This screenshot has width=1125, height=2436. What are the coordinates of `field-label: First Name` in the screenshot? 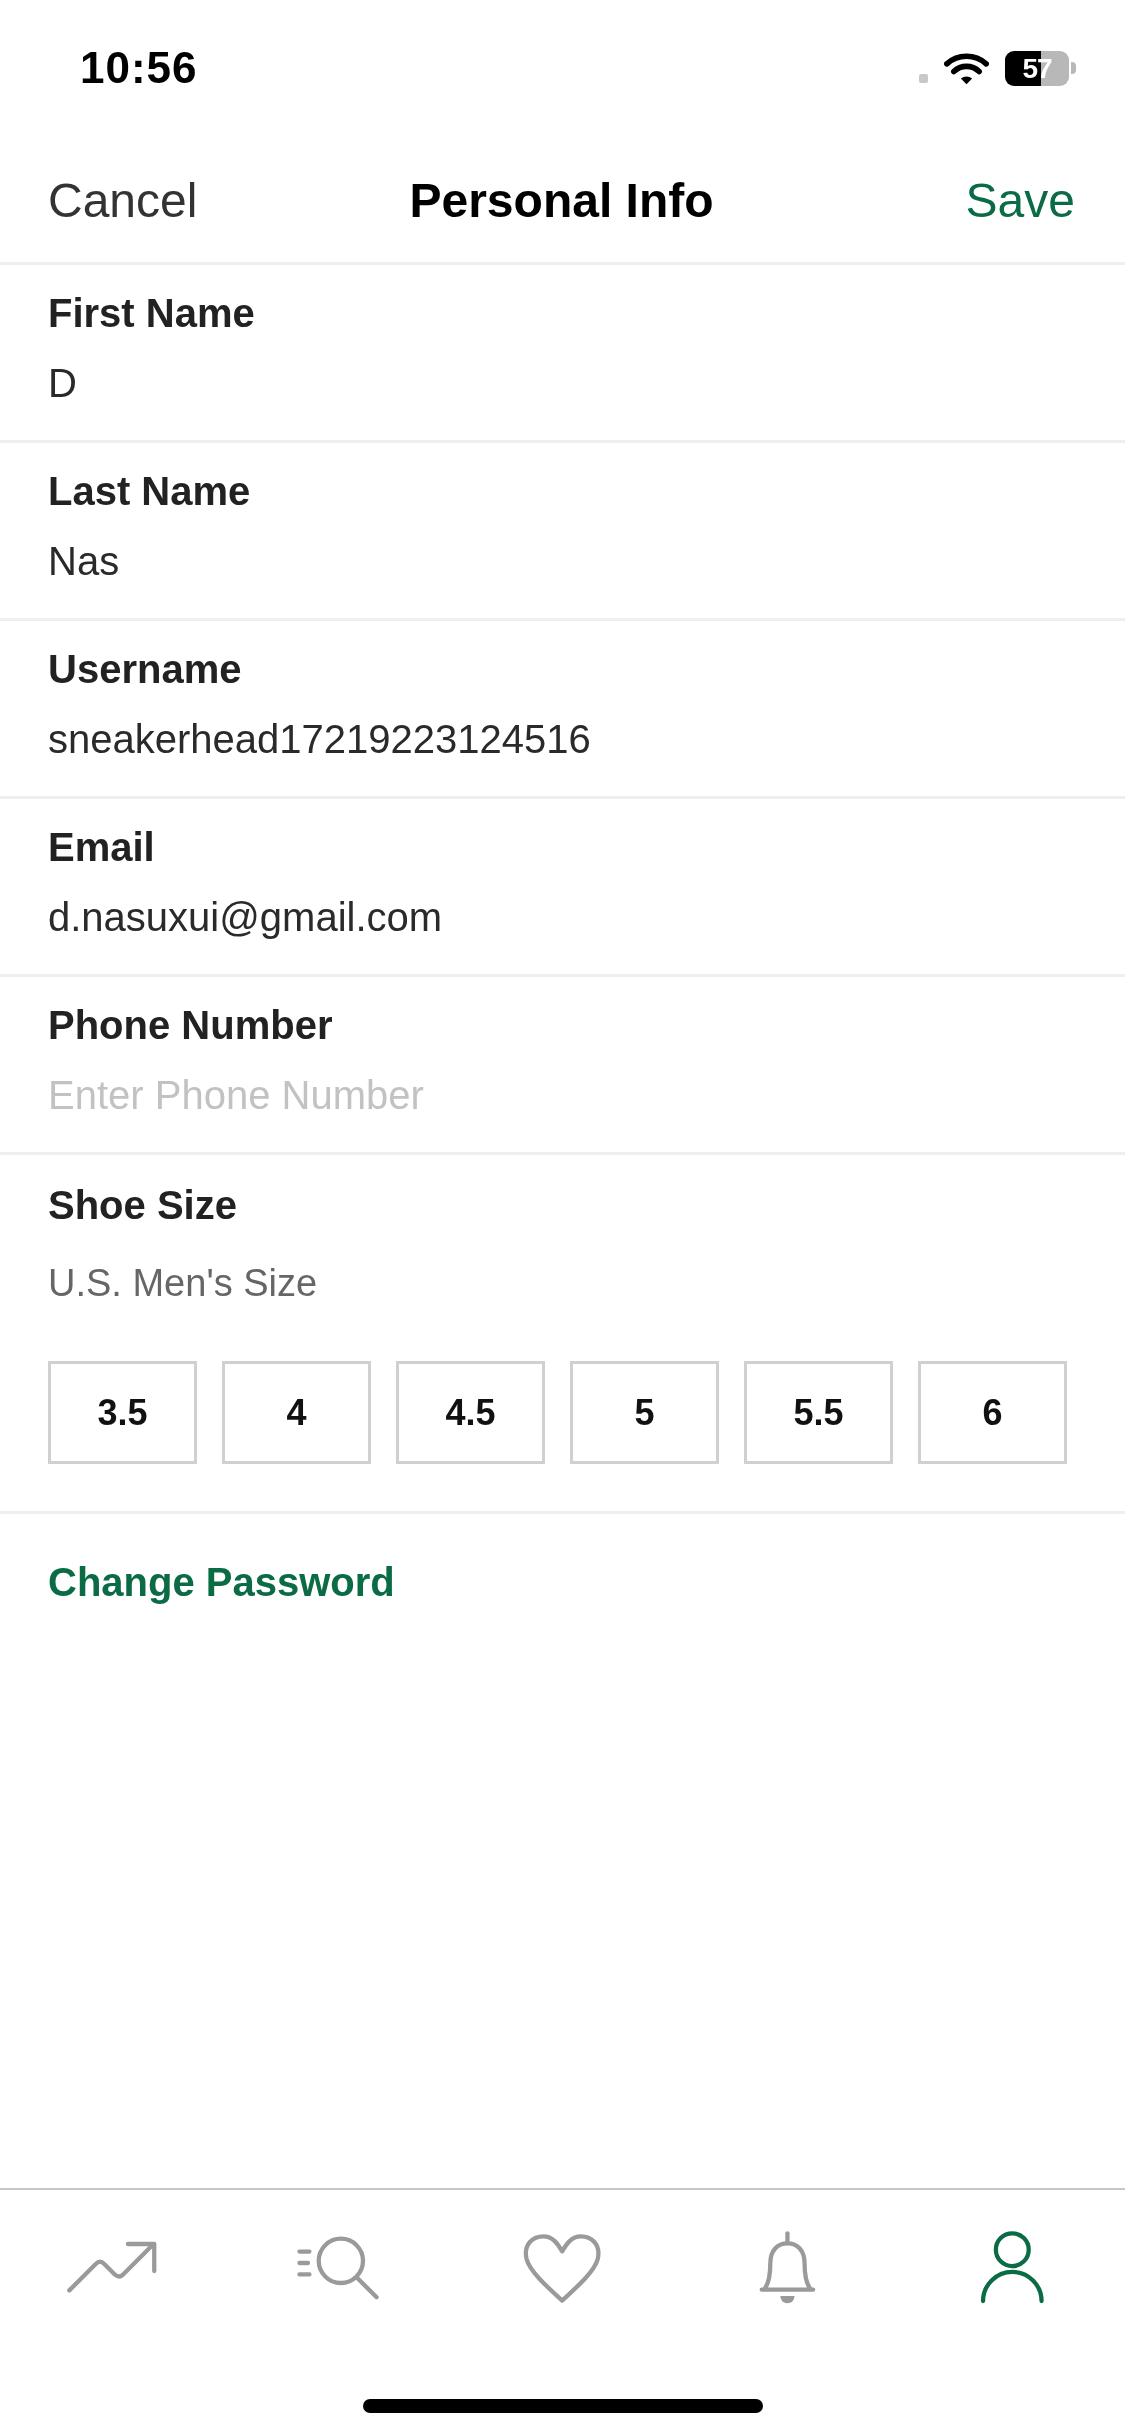 It's located at (151, 313).